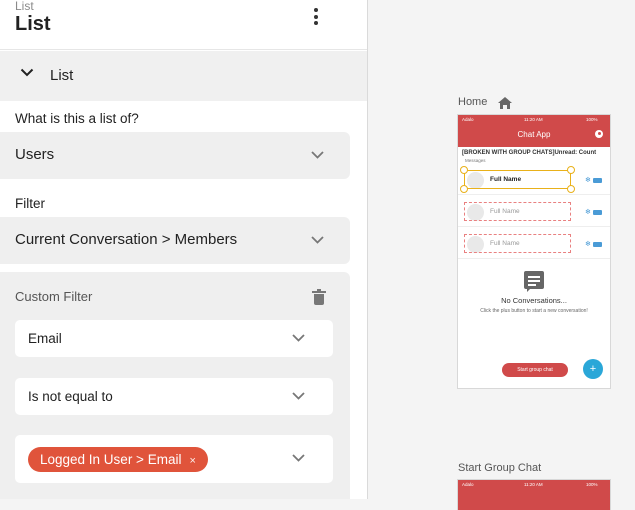 This screenshot has height=510, width=635. I want to click on magic-text-chip: Logged In User > Email ×, so click(118, 459).